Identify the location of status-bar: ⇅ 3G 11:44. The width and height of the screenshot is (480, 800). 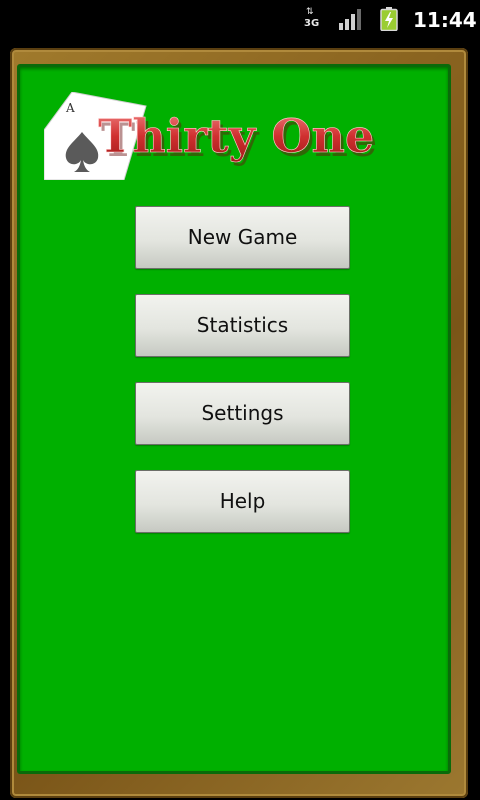
(240, 19).